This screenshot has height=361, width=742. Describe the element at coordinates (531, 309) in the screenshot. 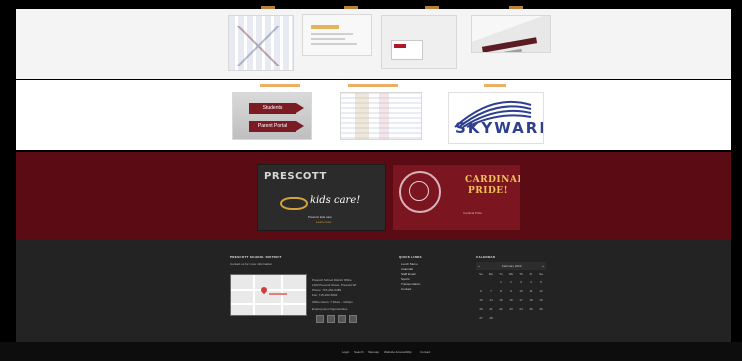

I see `calendar-day: 25` at that location.